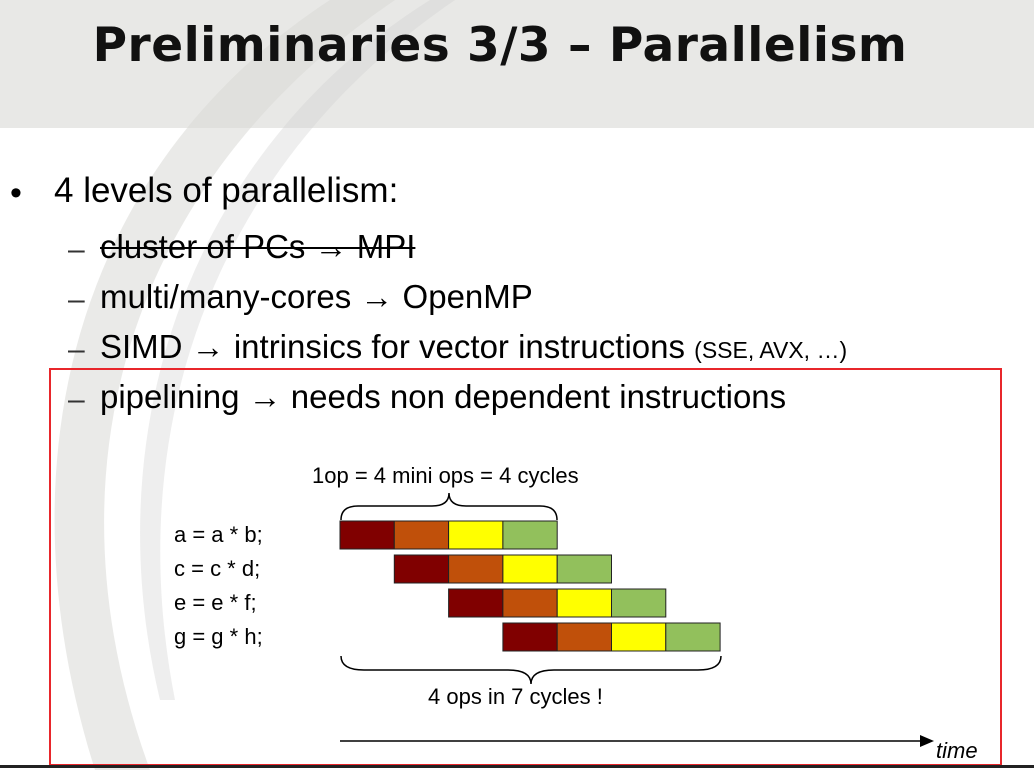  Describe the element at coordinates (957, 750) in the screenshot. I see `time-axis-label: time` at that location.